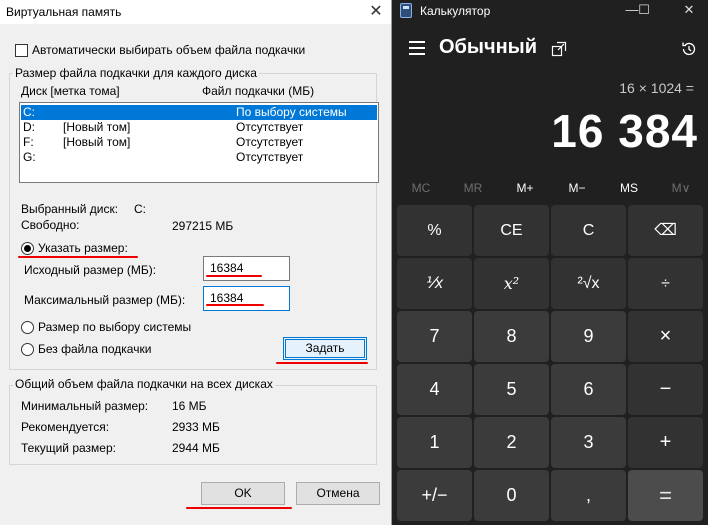 This screenshot has width=708, height=525. I want to click on minus-button: −, so click(665, 389).